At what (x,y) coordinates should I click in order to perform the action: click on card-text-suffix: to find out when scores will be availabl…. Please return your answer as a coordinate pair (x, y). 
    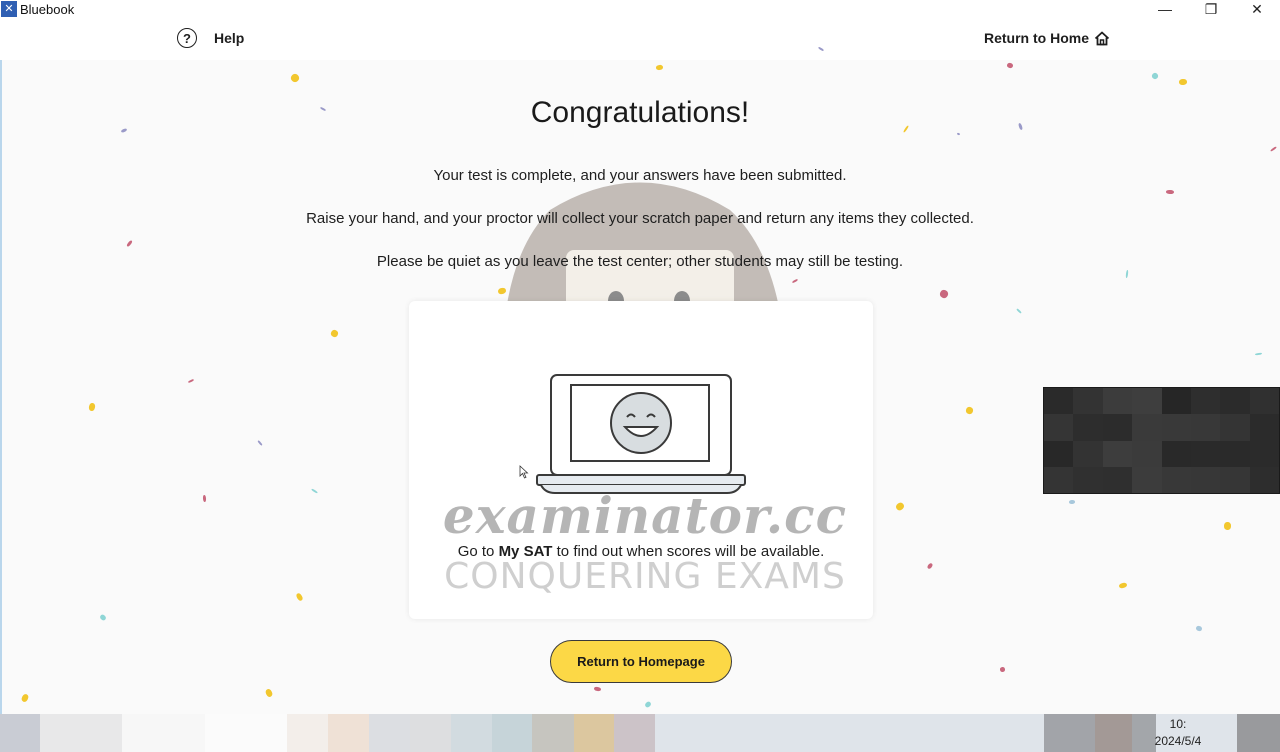
    Looking at the image, I should click on (688, 551).